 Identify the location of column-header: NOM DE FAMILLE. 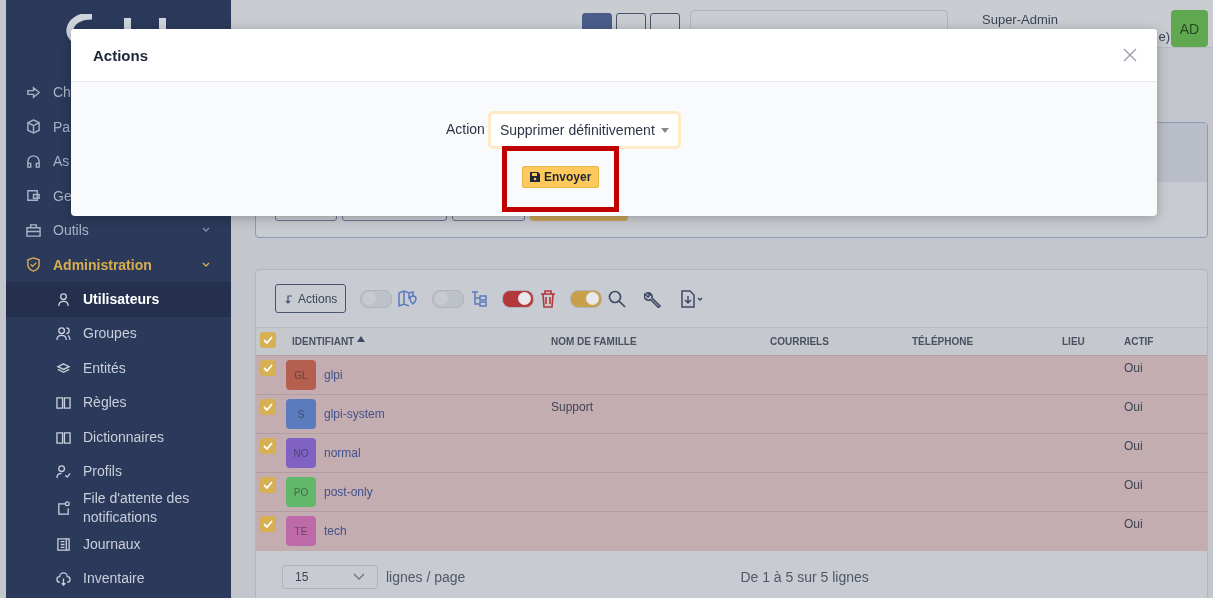
(654, 341).